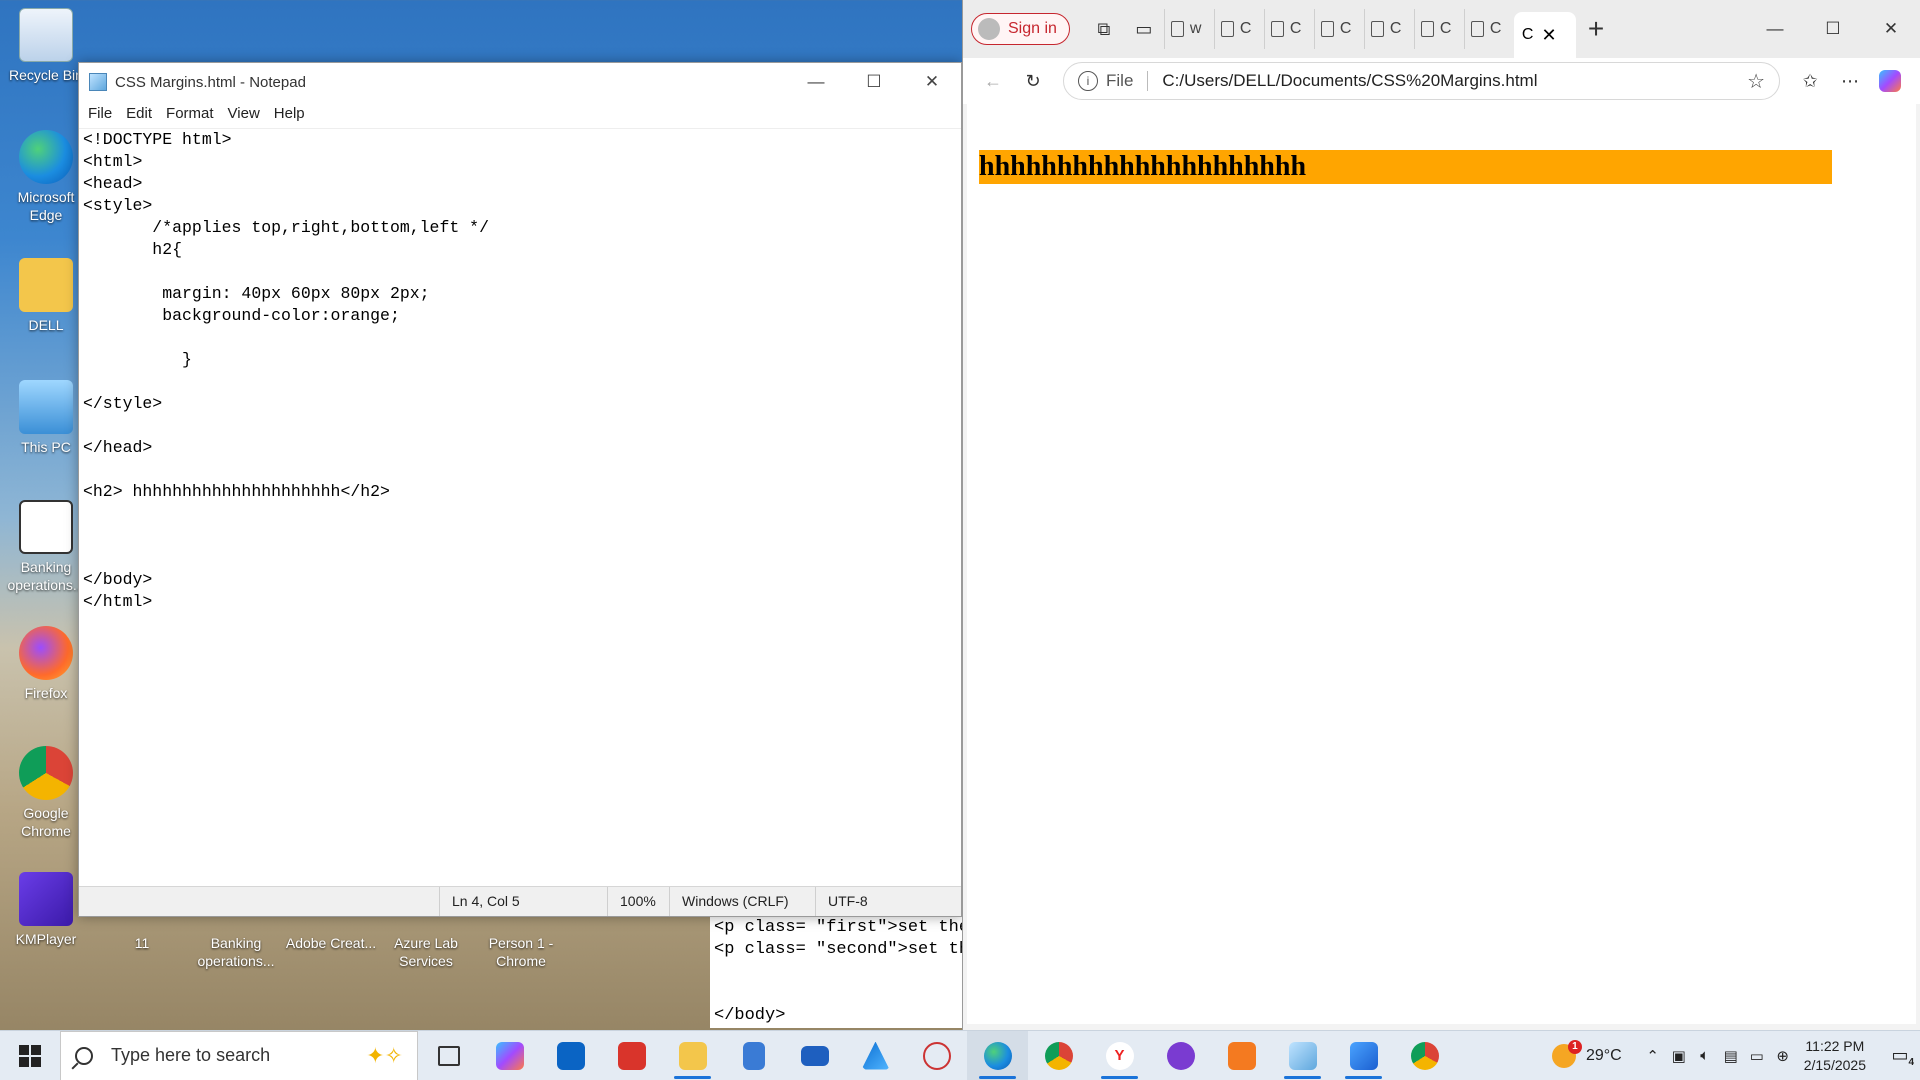  What do you see at coordinates (993, 81) in the screenshot?
I see `back-arrow-icon: ←` at bounding box center [993, 81].